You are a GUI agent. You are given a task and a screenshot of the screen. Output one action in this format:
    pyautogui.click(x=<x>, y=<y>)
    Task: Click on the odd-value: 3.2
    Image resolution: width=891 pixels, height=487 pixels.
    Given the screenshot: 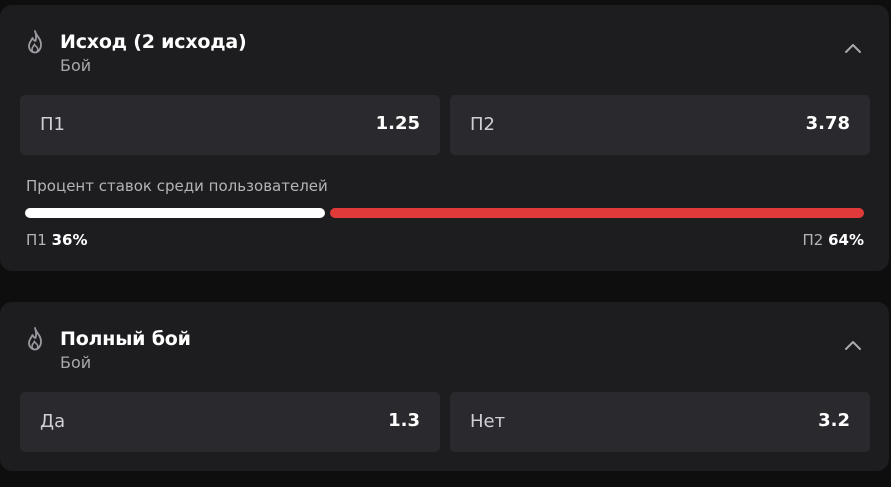 What is the action you would take?
    pyautogui.click(x=834, y=420)
    